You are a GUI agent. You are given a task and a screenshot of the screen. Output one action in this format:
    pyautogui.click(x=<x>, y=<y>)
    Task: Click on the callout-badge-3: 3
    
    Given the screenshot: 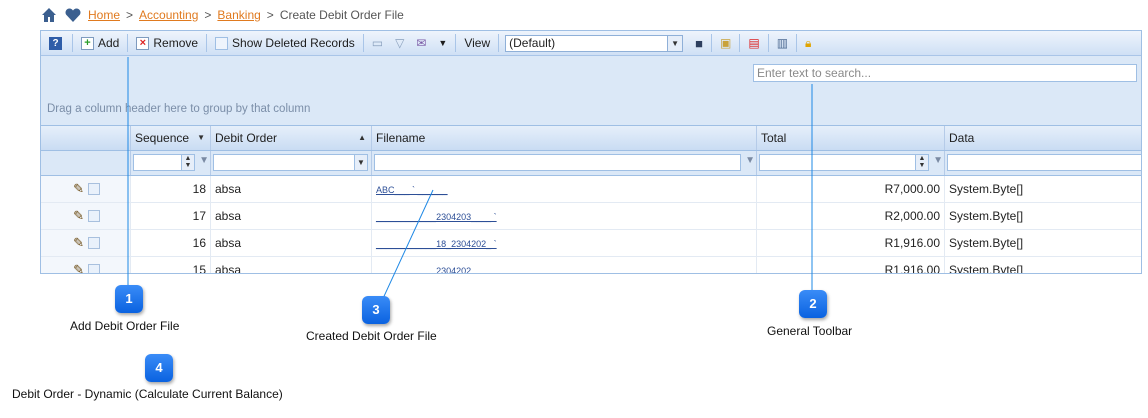 What is the action you would take?
    pyautogui.click(x=376, y=310)
    